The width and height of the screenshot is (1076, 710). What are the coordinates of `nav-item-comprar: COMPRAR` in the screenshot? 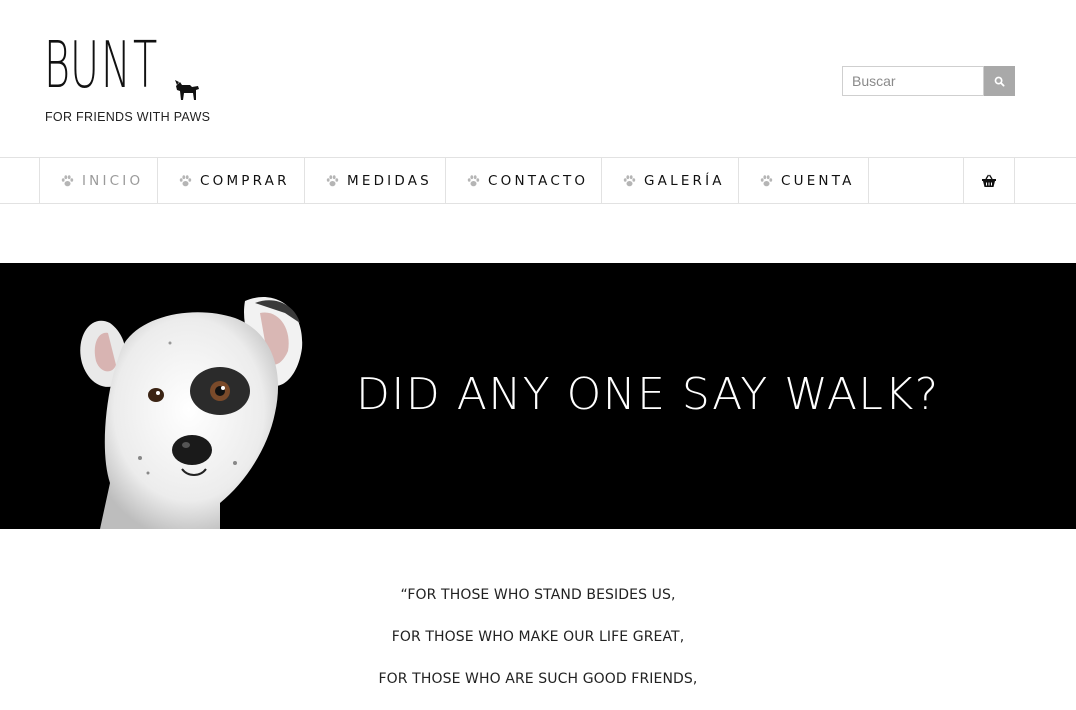 It's located at (231, 180).